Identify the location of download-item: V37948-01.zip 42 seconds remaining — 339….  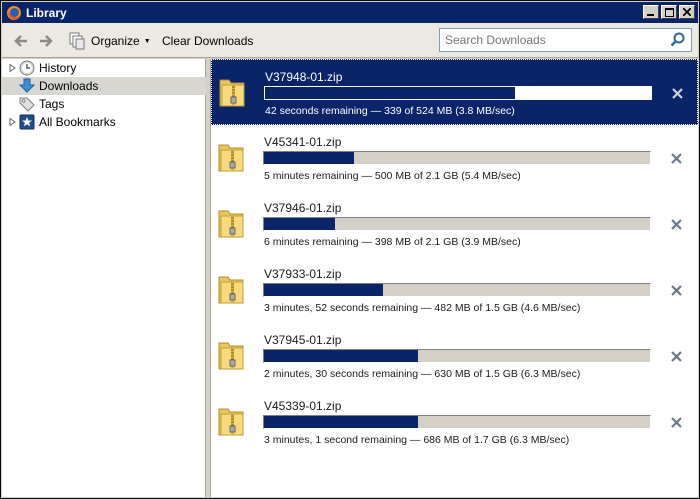
(454, 92).